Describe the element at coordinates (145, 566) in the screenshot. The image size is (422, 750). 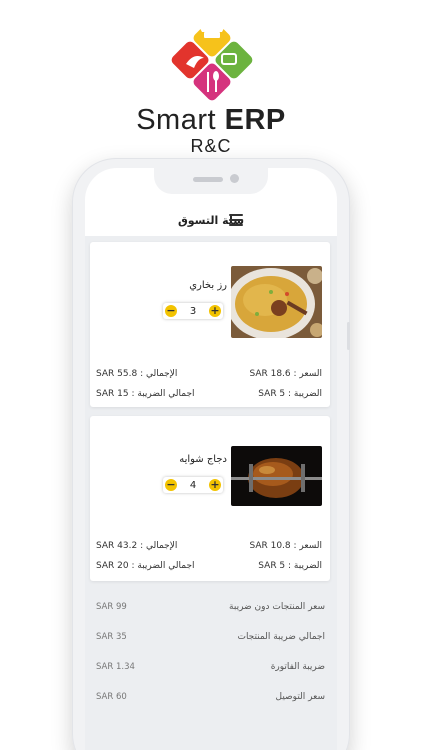
I see `item-total-tax: اجمالي الضريبة : SAR 20` at that location.